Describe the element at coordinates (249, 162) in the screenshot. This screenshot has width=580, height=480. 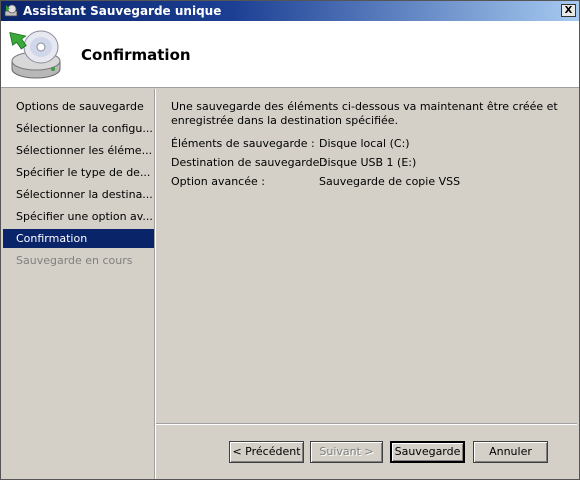
I see `backup-destination-label: Destination de sauvegarde :` at that location.